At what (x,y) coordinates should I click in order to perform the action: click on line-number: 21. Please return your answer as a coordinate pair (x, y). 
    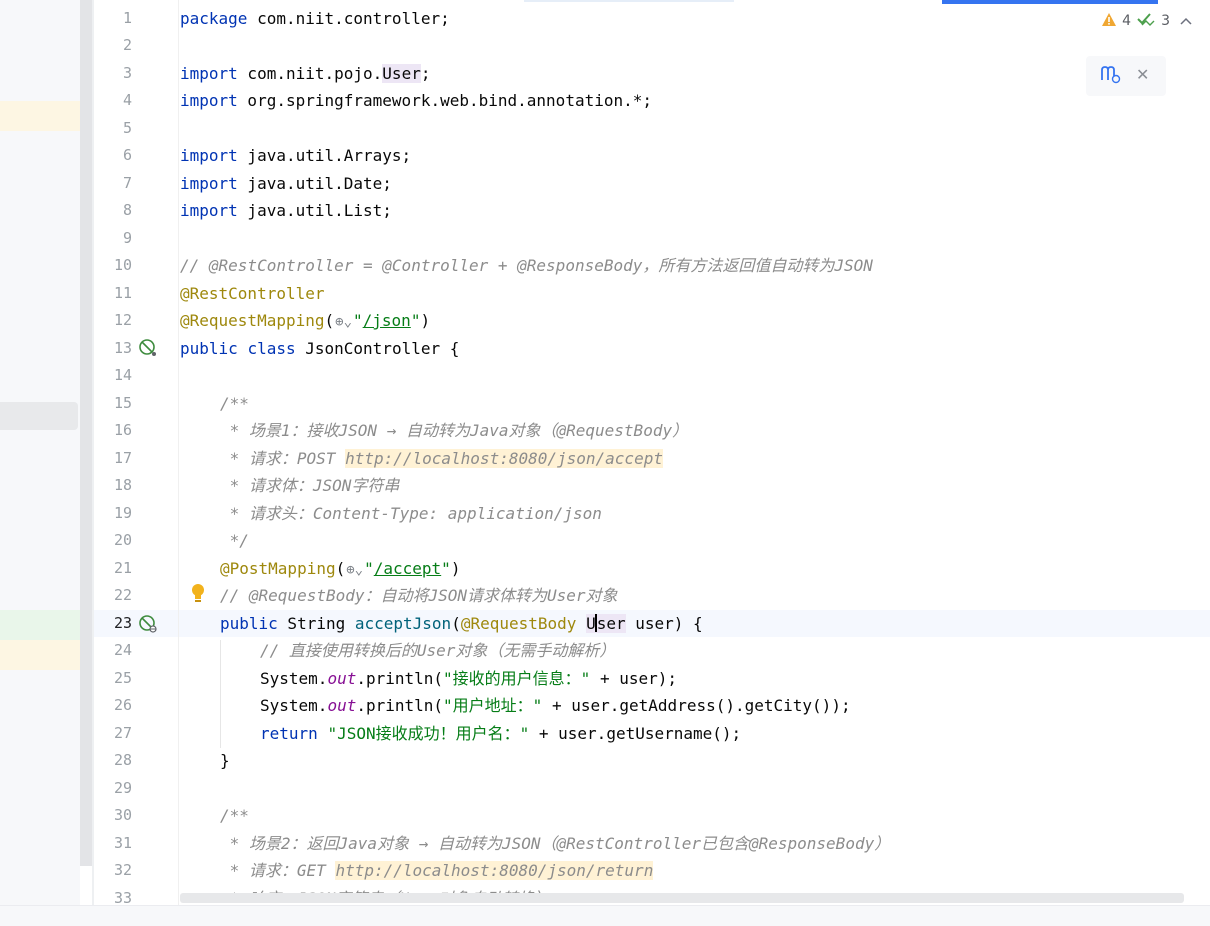
    Looking at the image, I should click on (122, 568).